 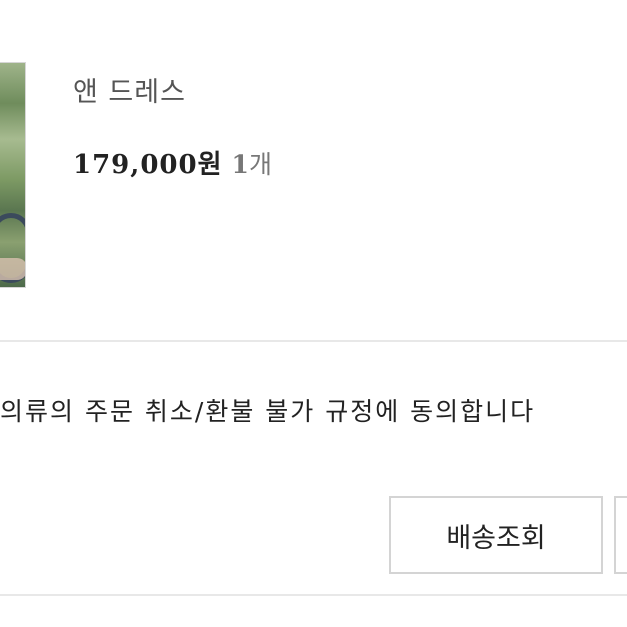 I want to click on price-row: 179,000 원 1개, so click(x=172, y=162).